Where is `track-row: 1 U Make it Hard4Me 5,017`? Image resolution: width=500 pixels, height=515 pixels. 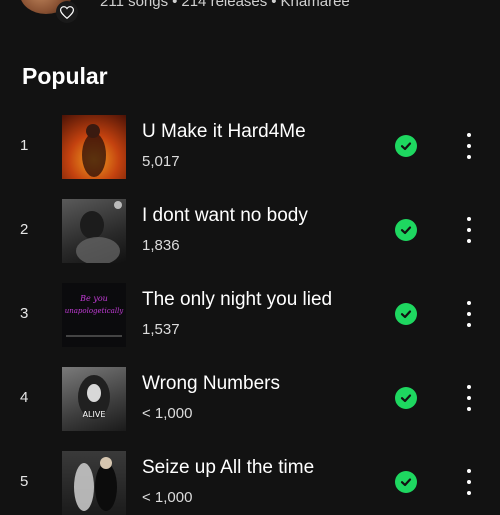 track-row: 1 U Make it Hard4Me 5,017 is located at coordinates (250, 145).